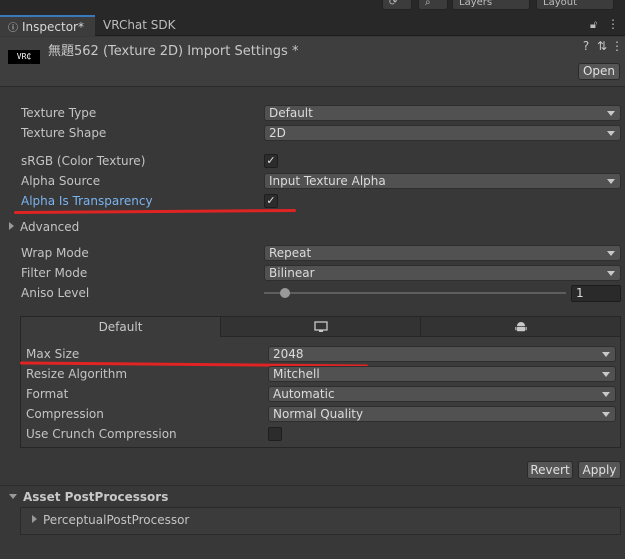  Describe the element at coordinates (101, 434) in the screenshot. I see `crunch-compression-label: Use Crunch Compression` at that location.